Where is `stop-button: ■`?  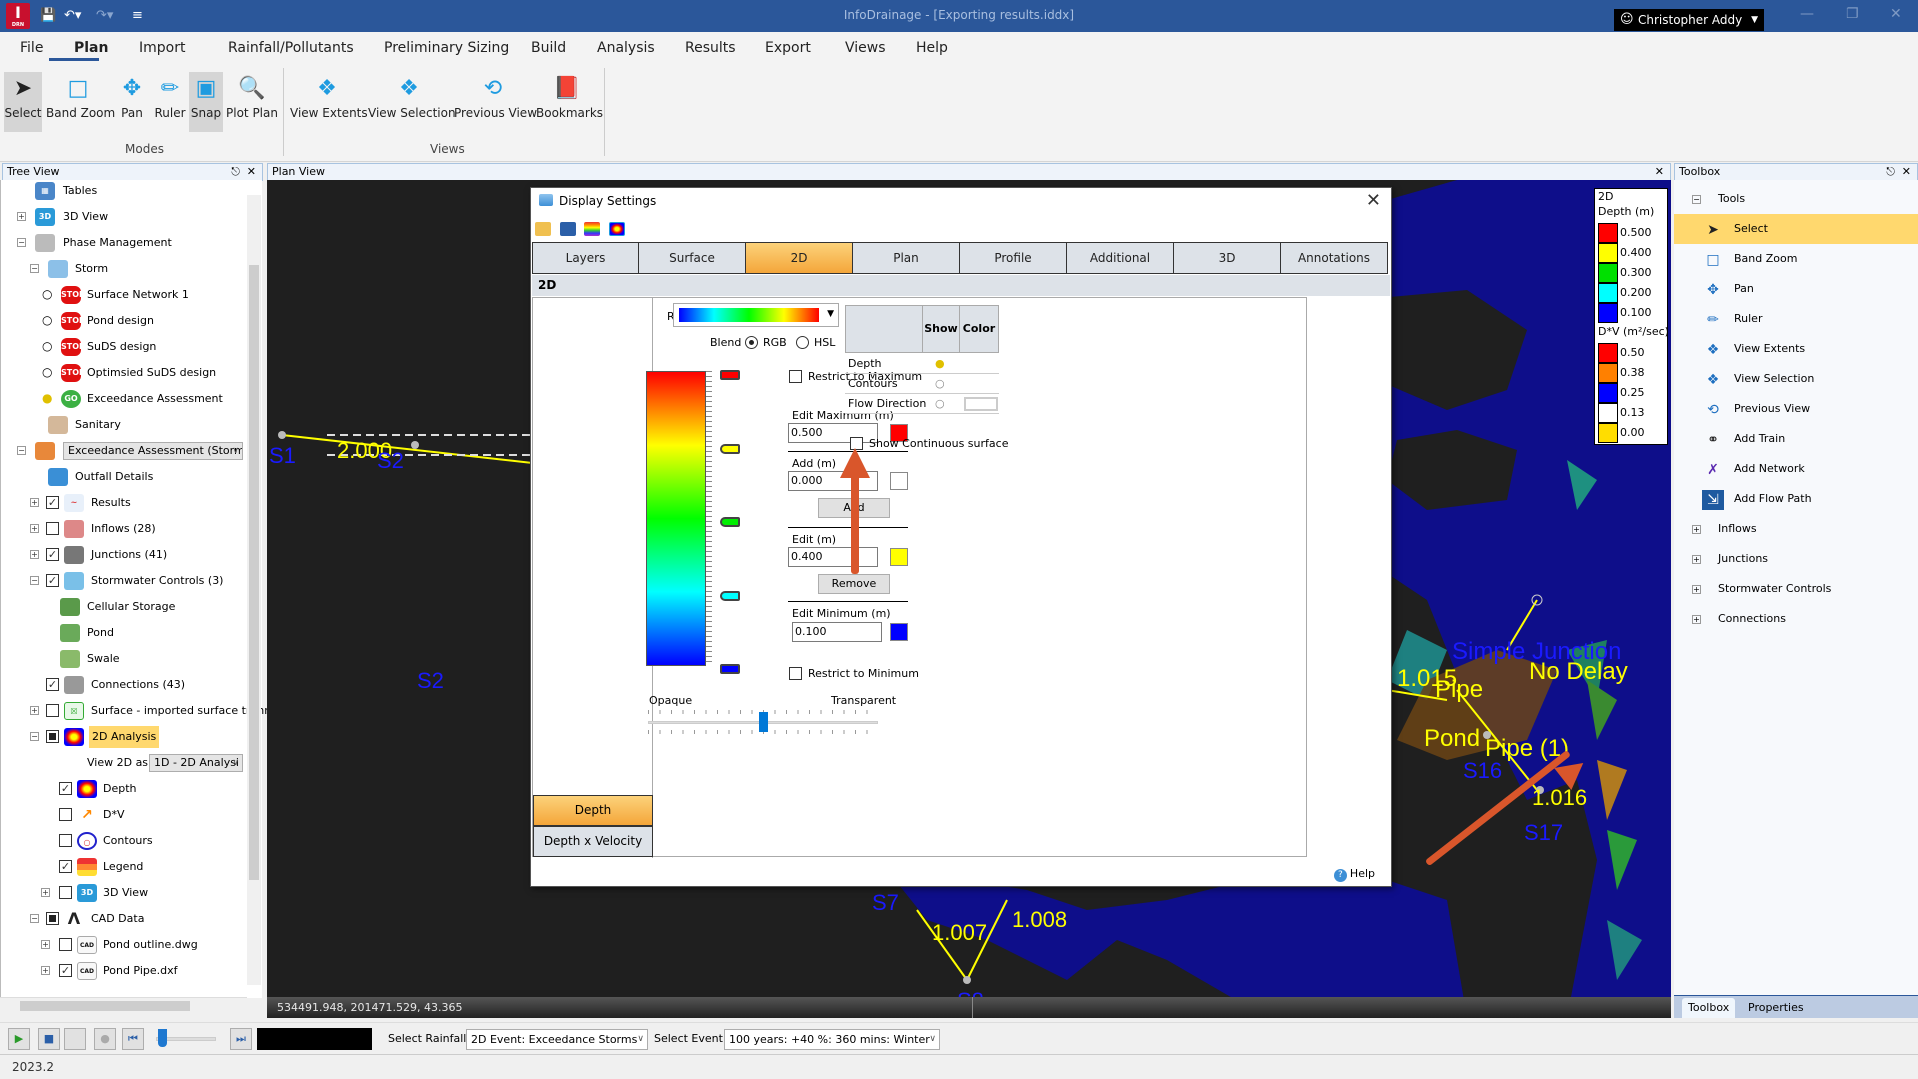 stop-button: ■ is located at coordinates (49, 1039).